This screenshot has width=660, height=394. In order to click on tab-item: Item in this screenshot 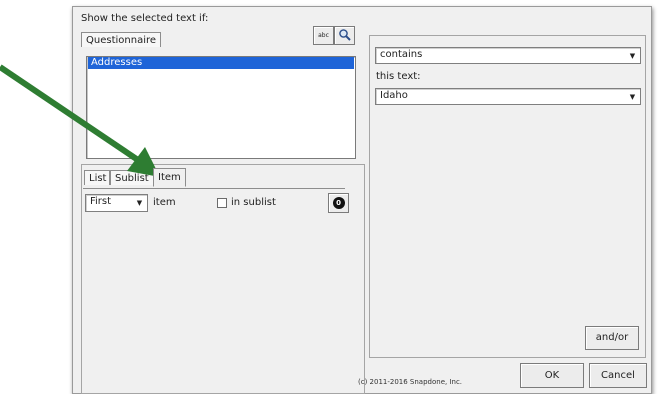, I will do `click(169, 177)`.